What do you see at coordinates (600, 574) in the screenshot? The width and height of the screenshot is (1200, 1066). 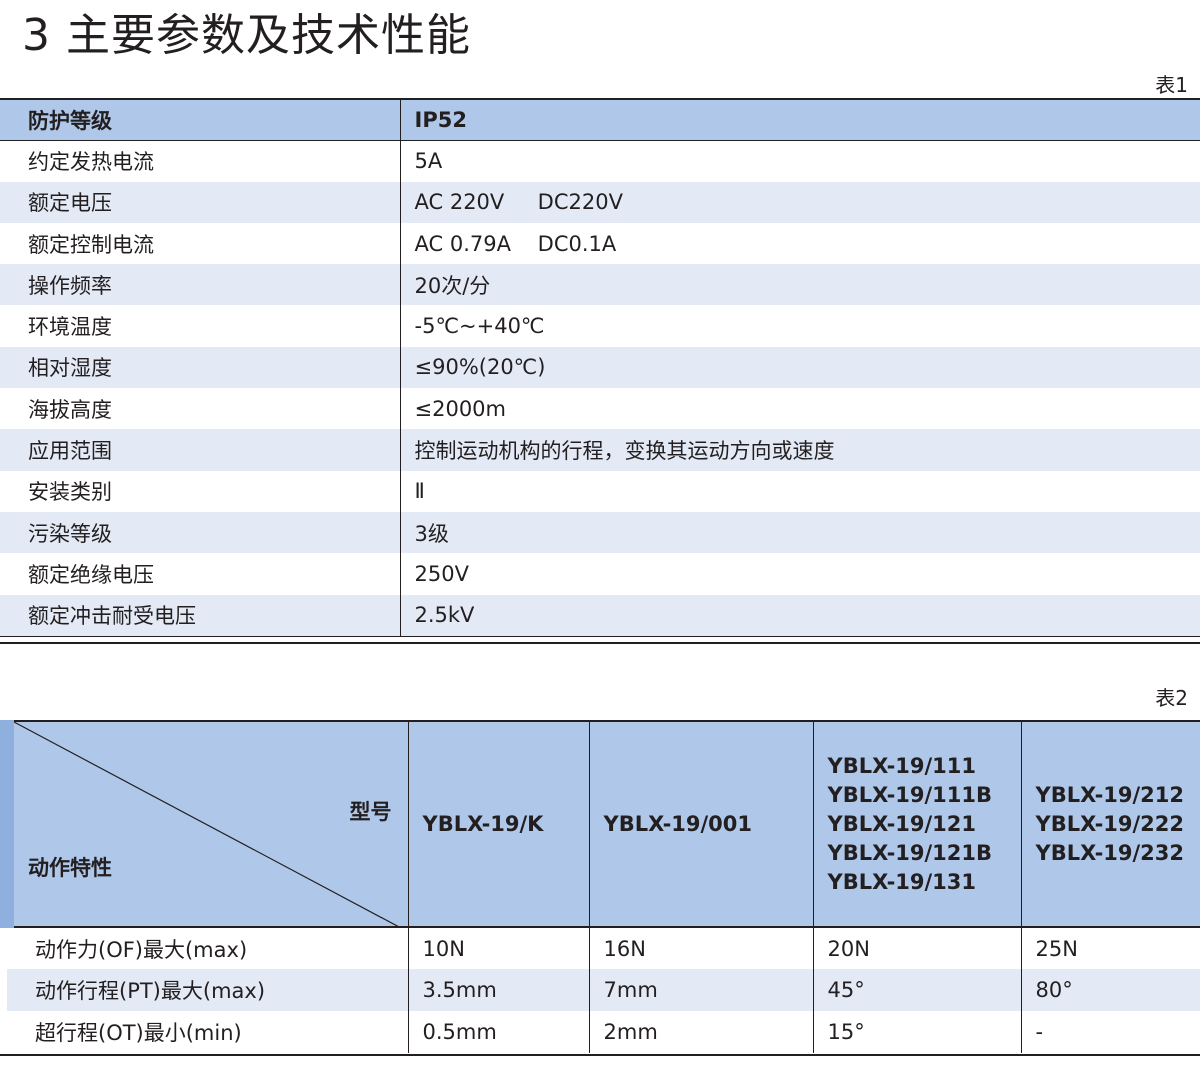 I see `table-row: 额定绝缘电压 250V` at bounding box center [600, 574].